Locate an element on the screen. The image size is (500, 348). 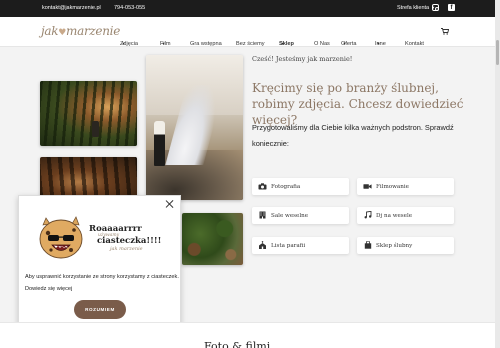
scrollbar-thumb is located at coordinates (497, 52).